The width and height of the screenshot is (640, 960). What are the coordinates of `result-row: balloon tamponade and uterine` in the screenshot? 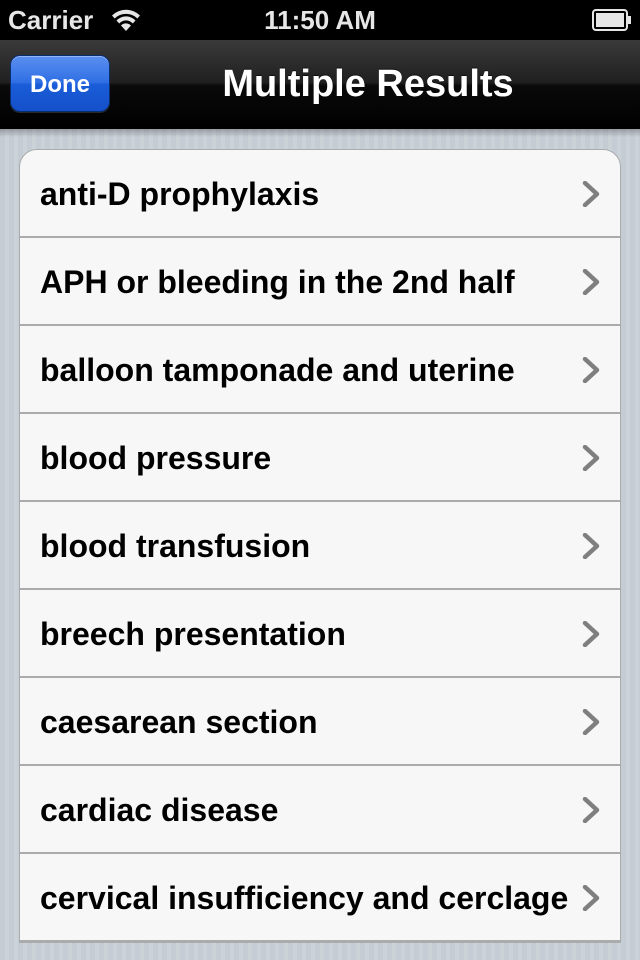 It's located at (320, 370).